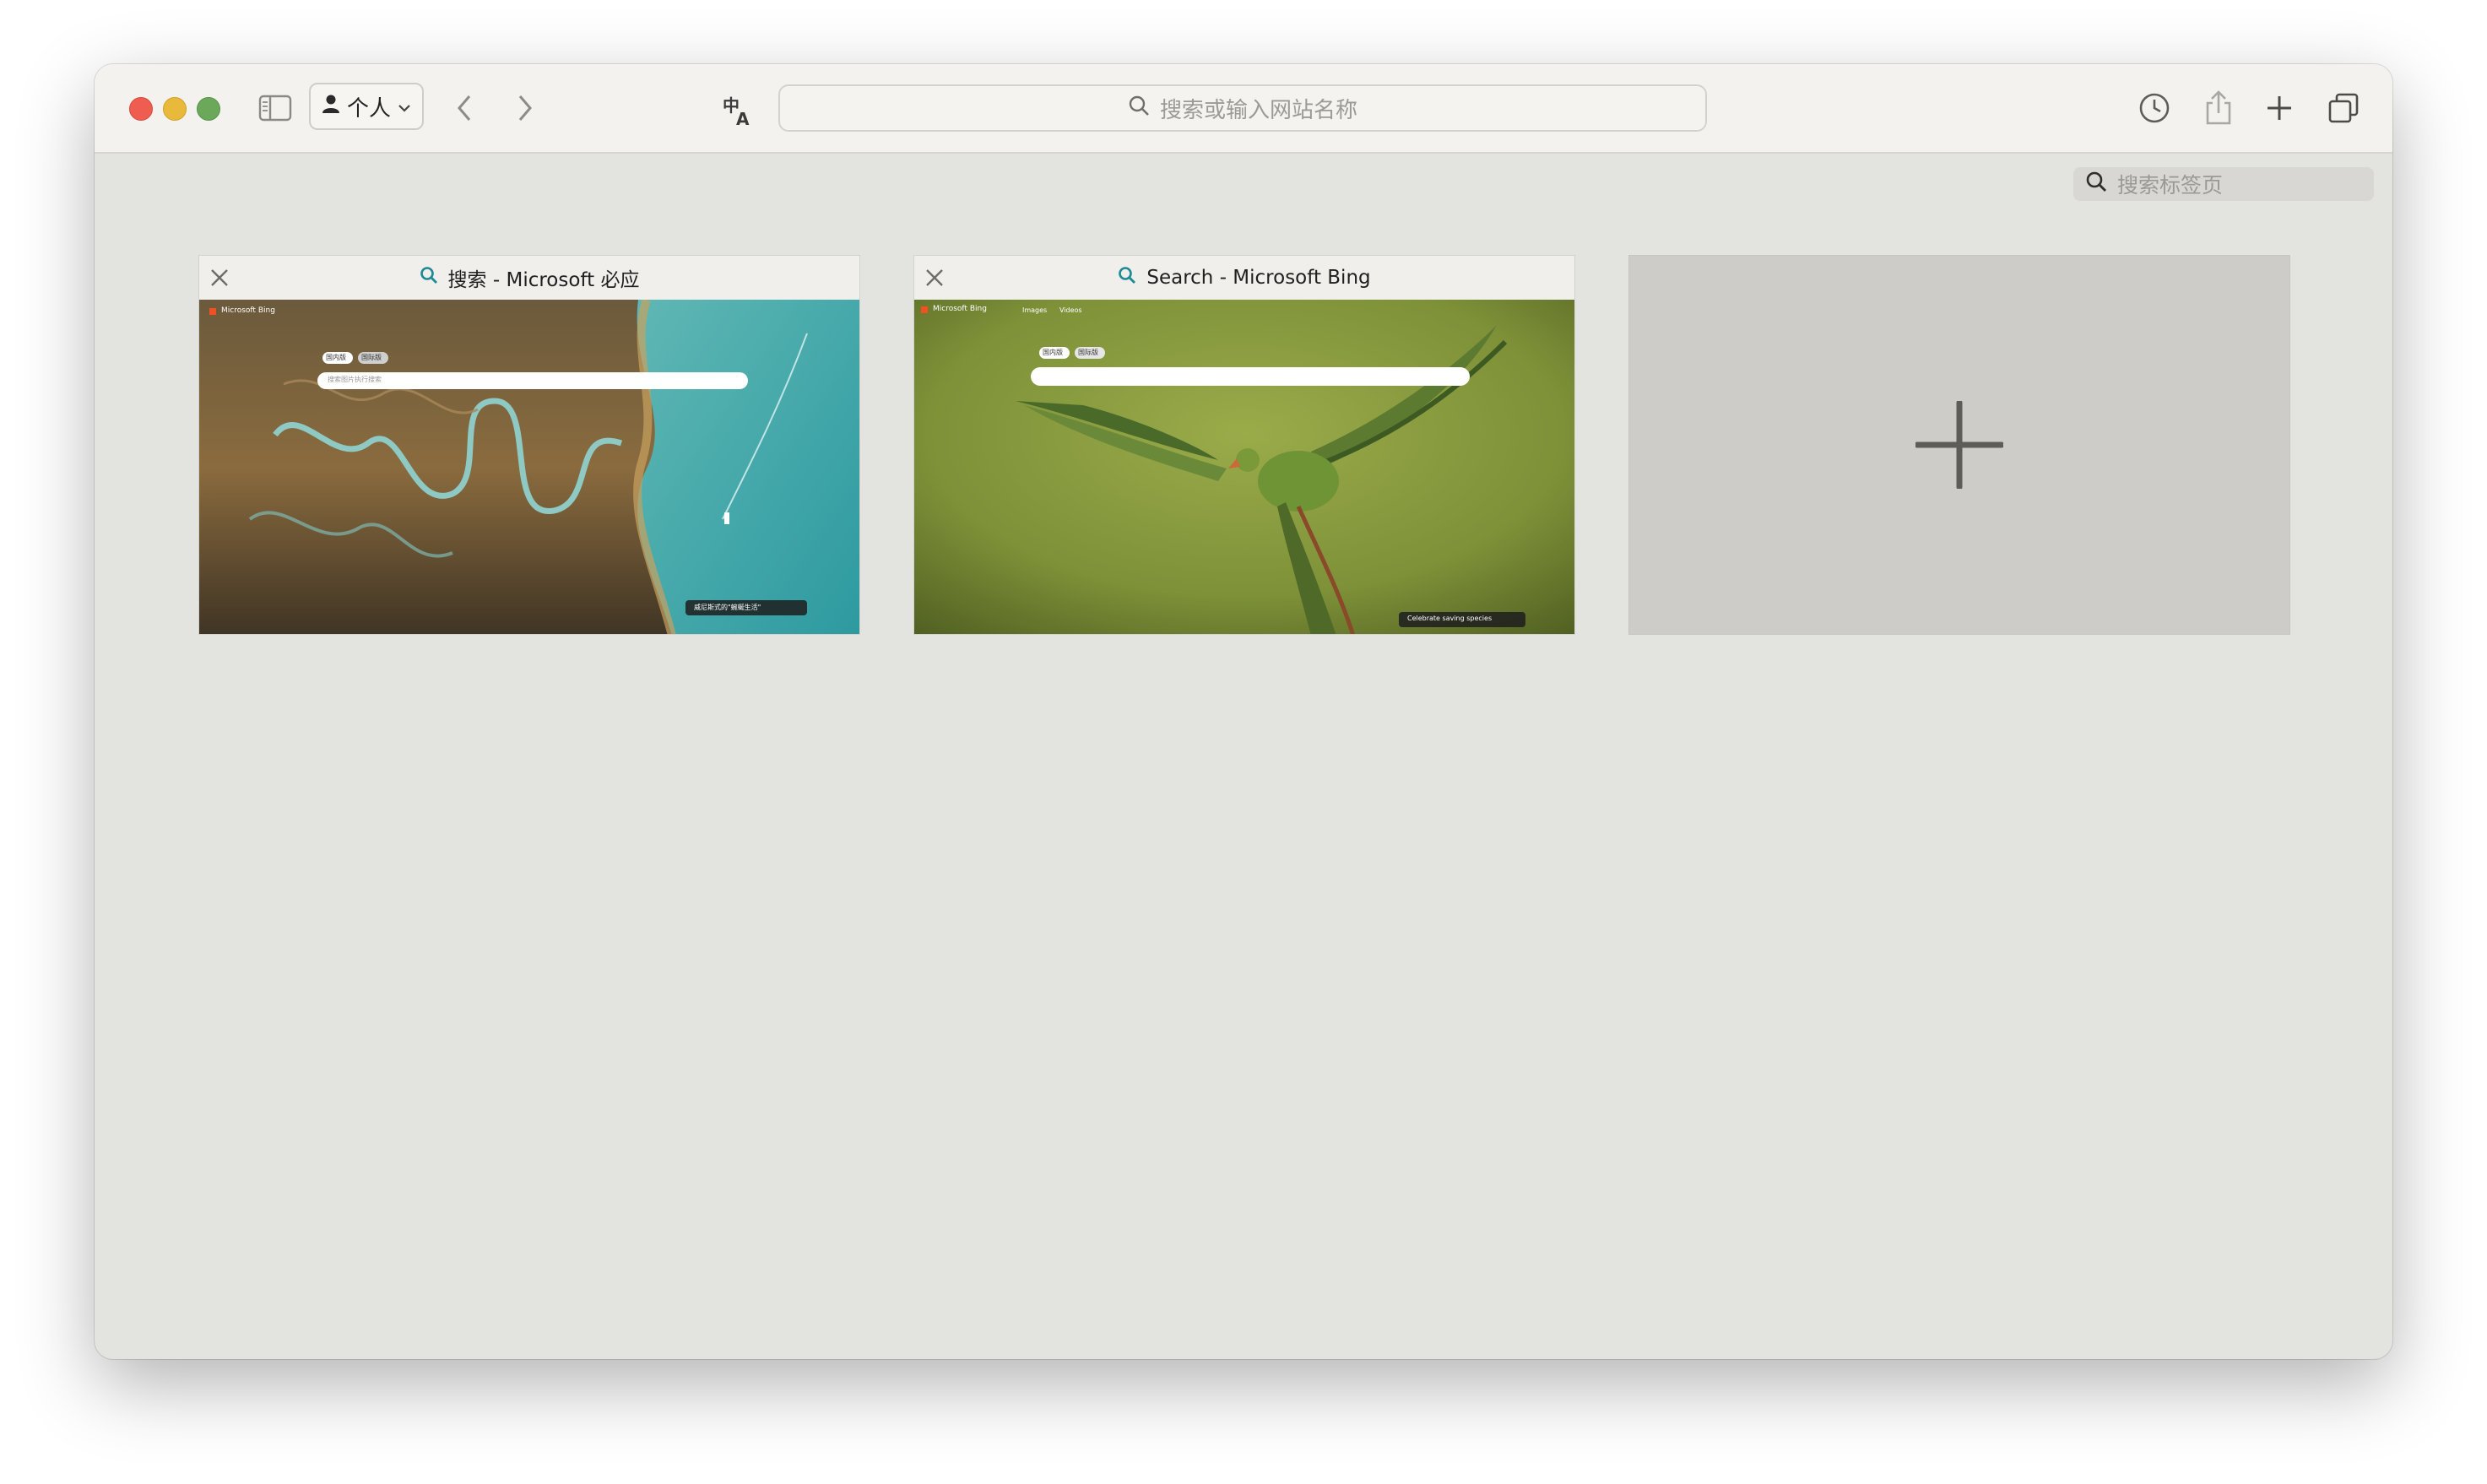 The height and width of the screenshot is (1484, 2487). I want to click on close-window-button, so click(141, 109).